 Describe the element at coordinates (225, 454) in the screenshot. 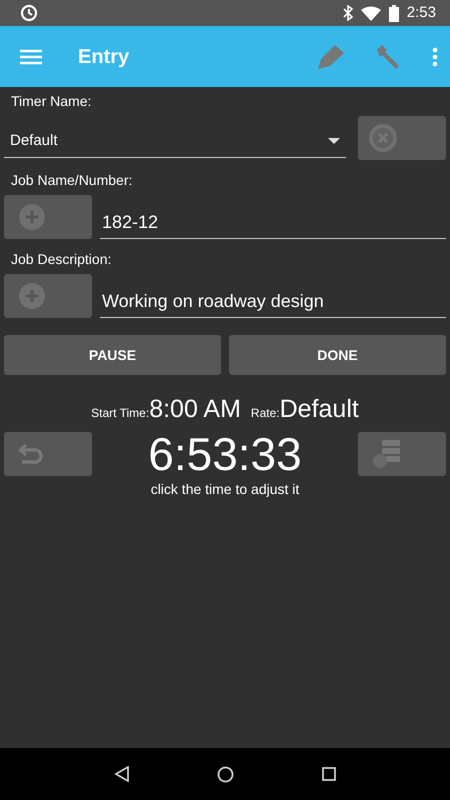

I see `elapsed-time: 6:53:33` at that location.